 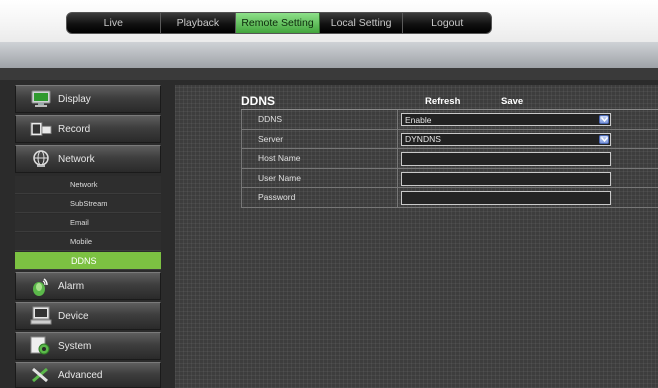 I want to click on device-icon, so click(x=41, y=316).